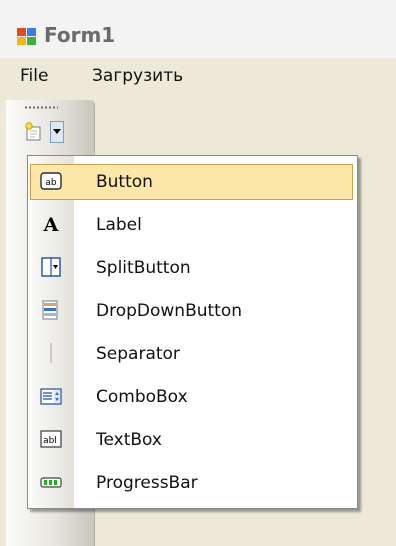  Describe the element at coordinates (119, 225) in the screenshot. I see `menu-item-label: Label` at that location.